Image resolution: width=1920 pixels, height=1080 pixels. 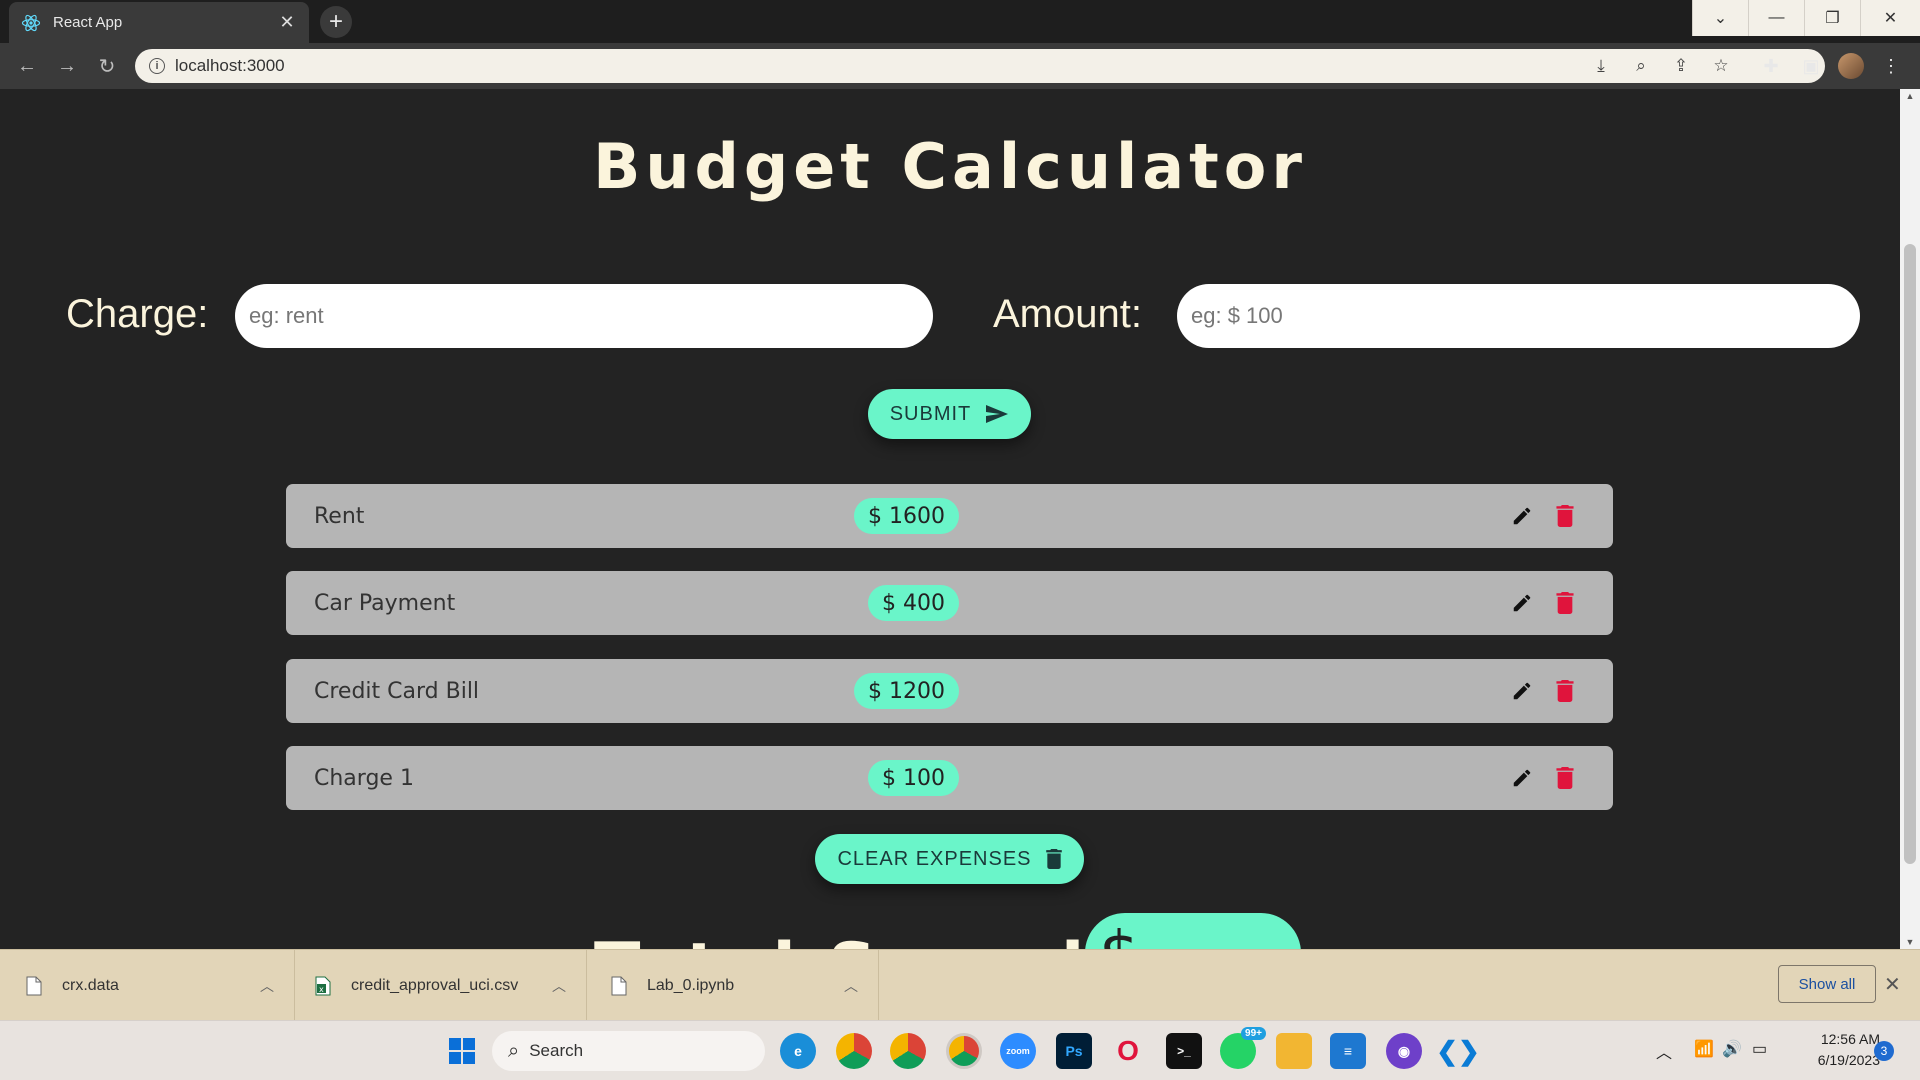 I want to click on show-hidden-icons-chevron-icon: ︿, so click(x=1664, y=1051).